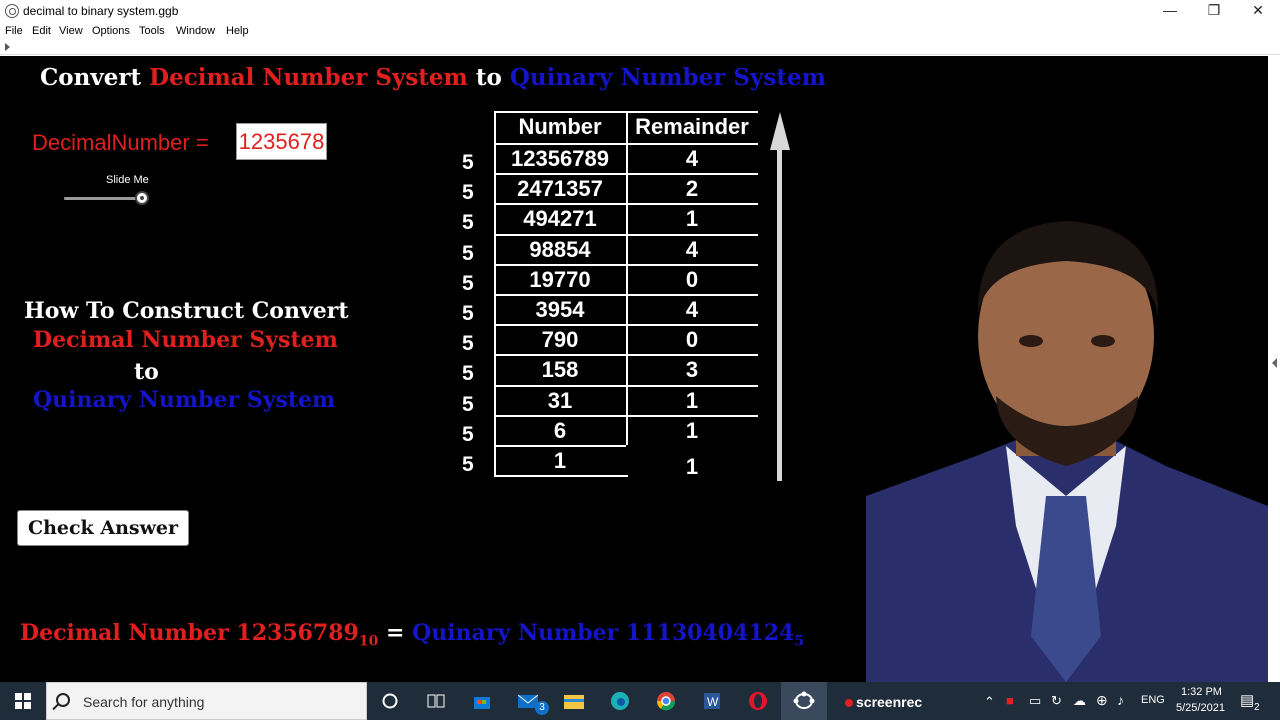 The image size is (1280, 720). What do you see at coordinates (185, 340) in the screenshot?
I see `howto-line-2: Decimal Number System` at bounding box center [185, 340].